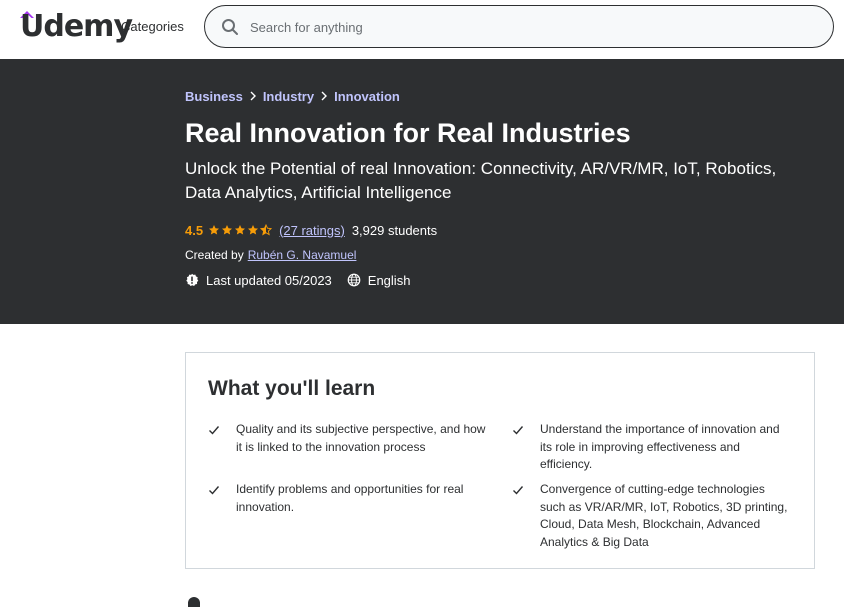  I want to click on breadcrumb-innovation: Innovation, so click(367, 96).